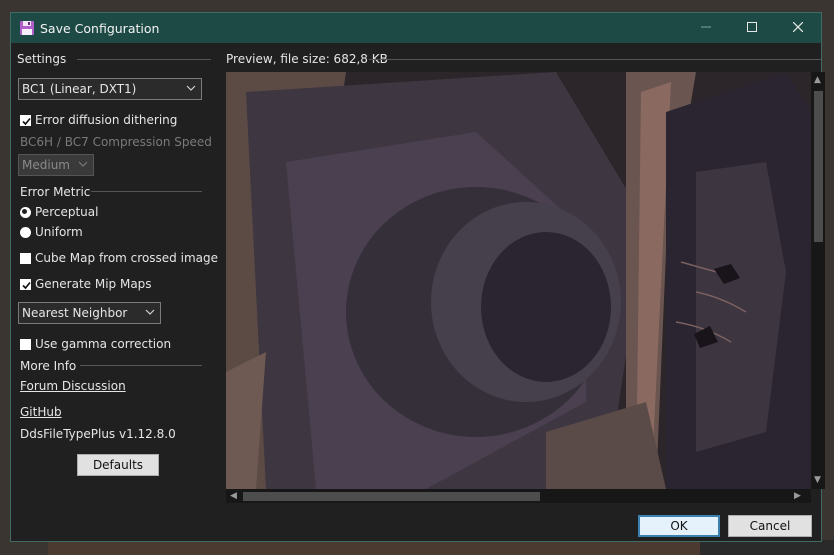  I want to click on metric-perceptual-label: Perceptual, so click(67, 212).